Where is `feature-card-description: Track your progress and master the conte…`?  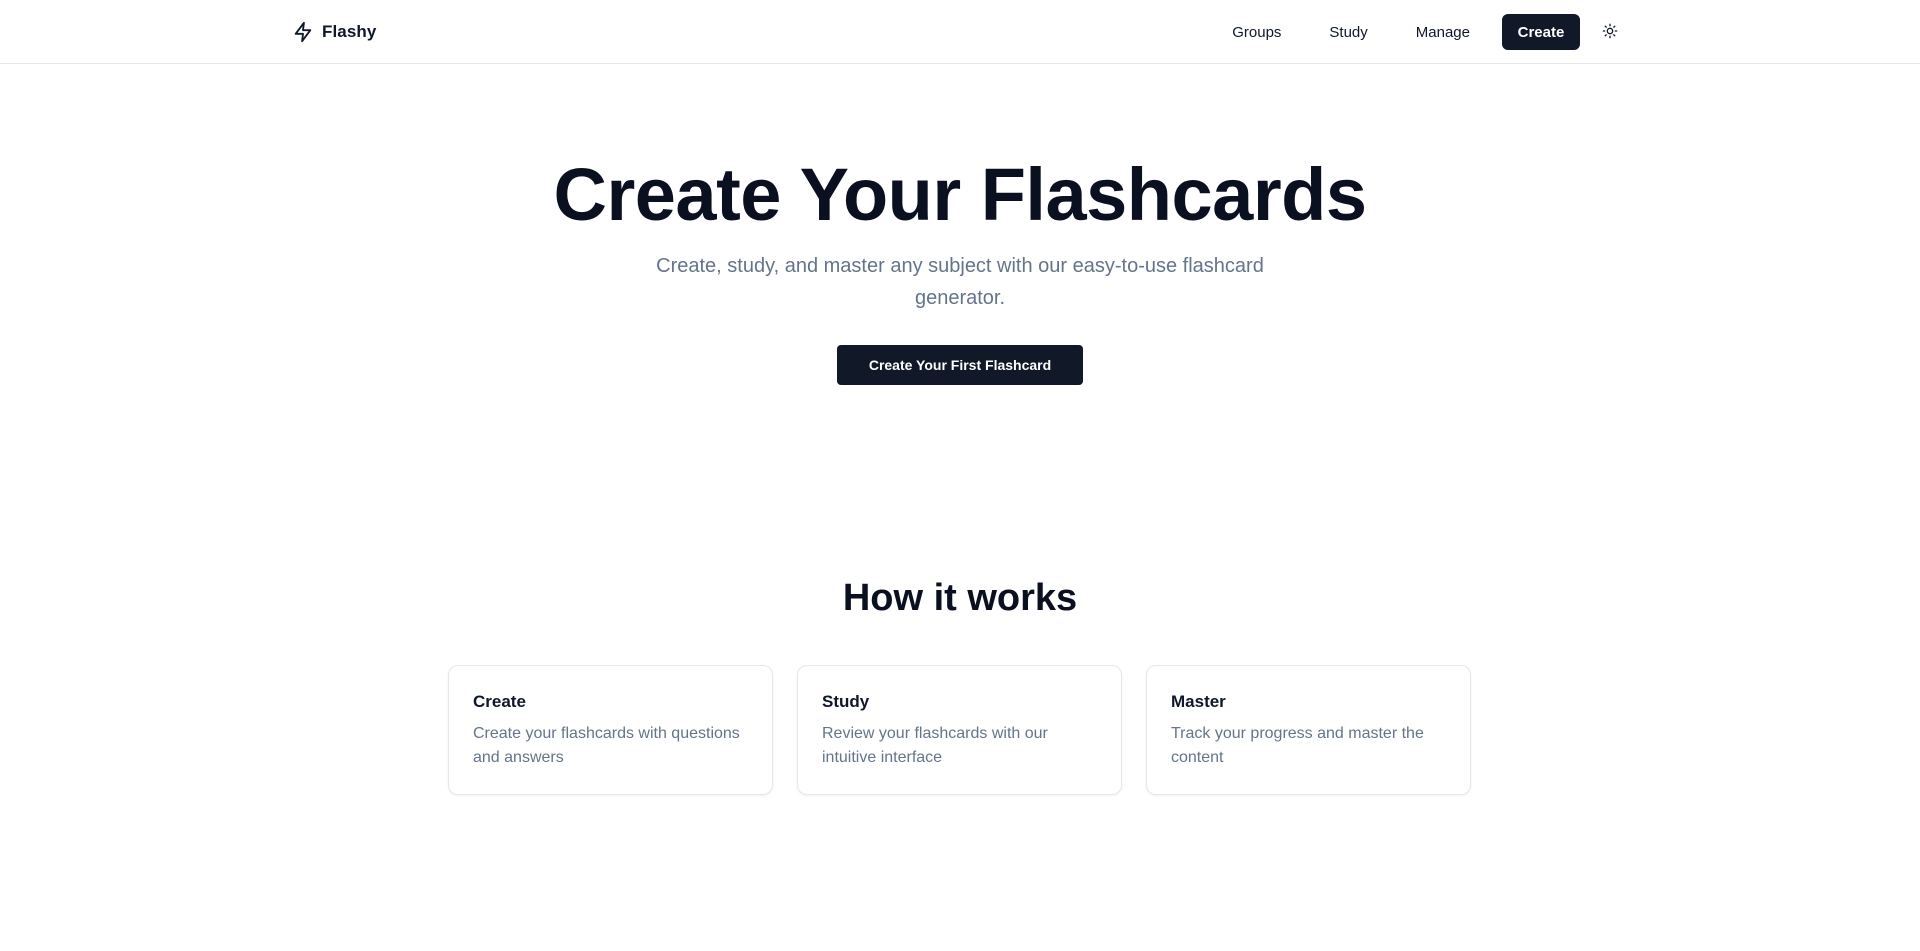 feature-card-description: Track your progress and master the conte… is located at coordinates (1297, 745).